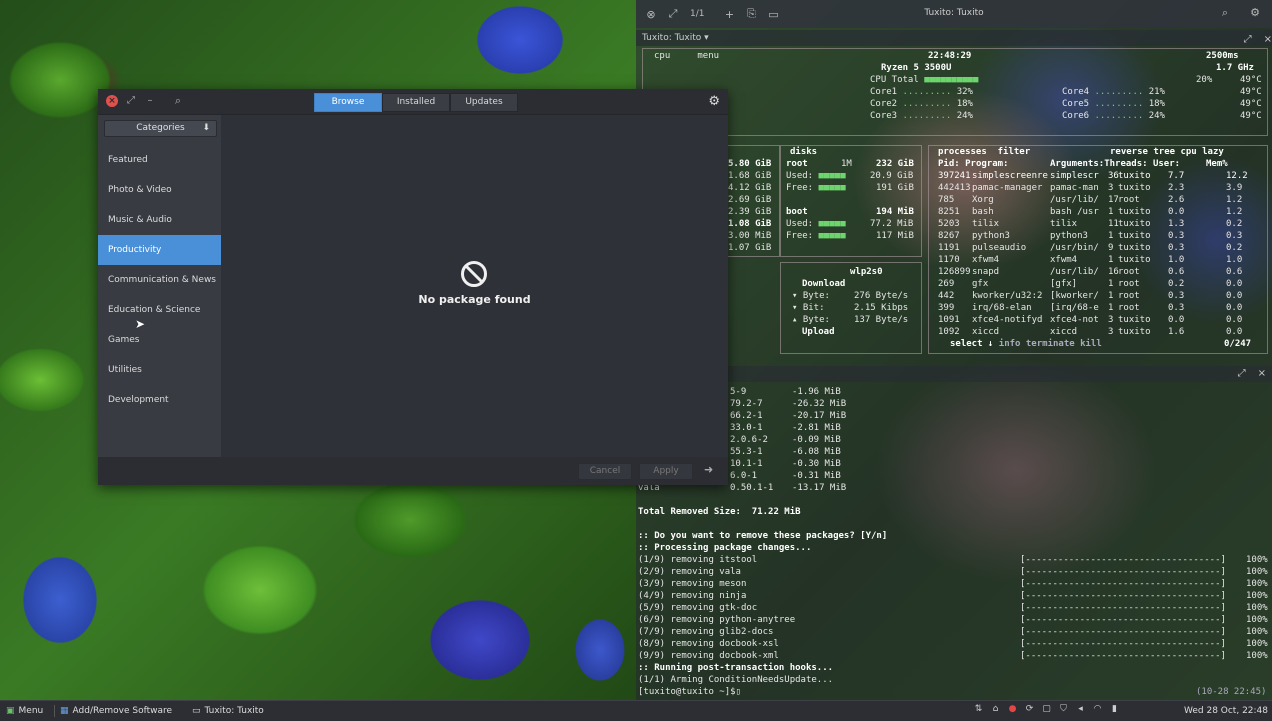 This screenshot has width=1272, height=721. I want to click on proc-header: Threads:, so click(1125, 164).